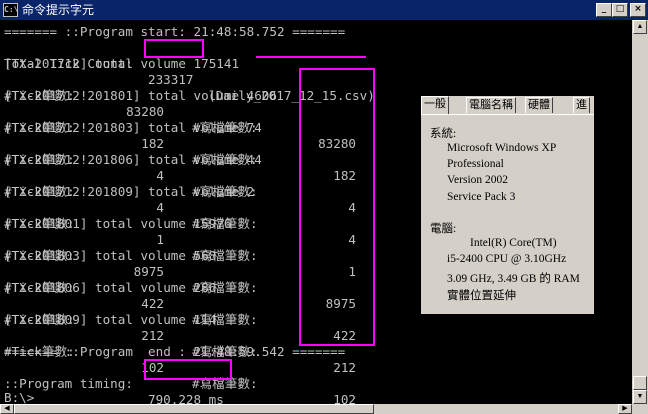 This screenshot has width=648, height=414. I want to click on system-label: 系統:, so click(443, 134).